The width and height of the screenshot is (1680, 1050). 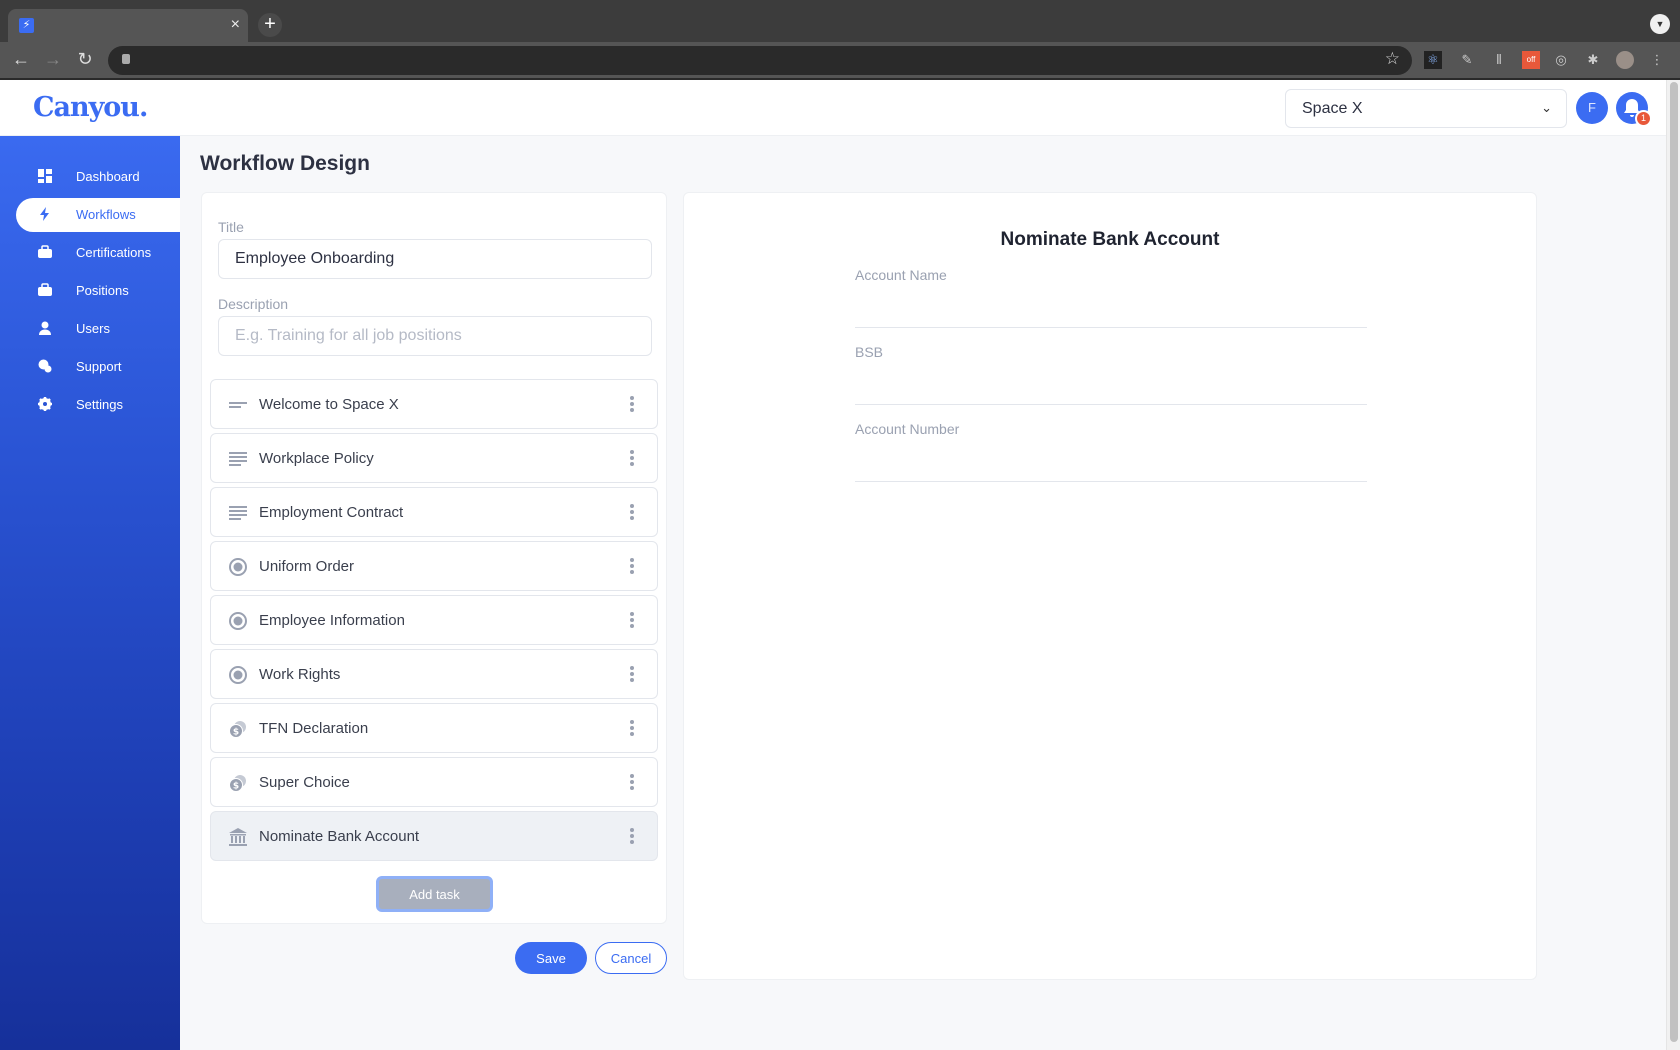 I want to click on add-task-button: Add task, so click(x=434, y=894).